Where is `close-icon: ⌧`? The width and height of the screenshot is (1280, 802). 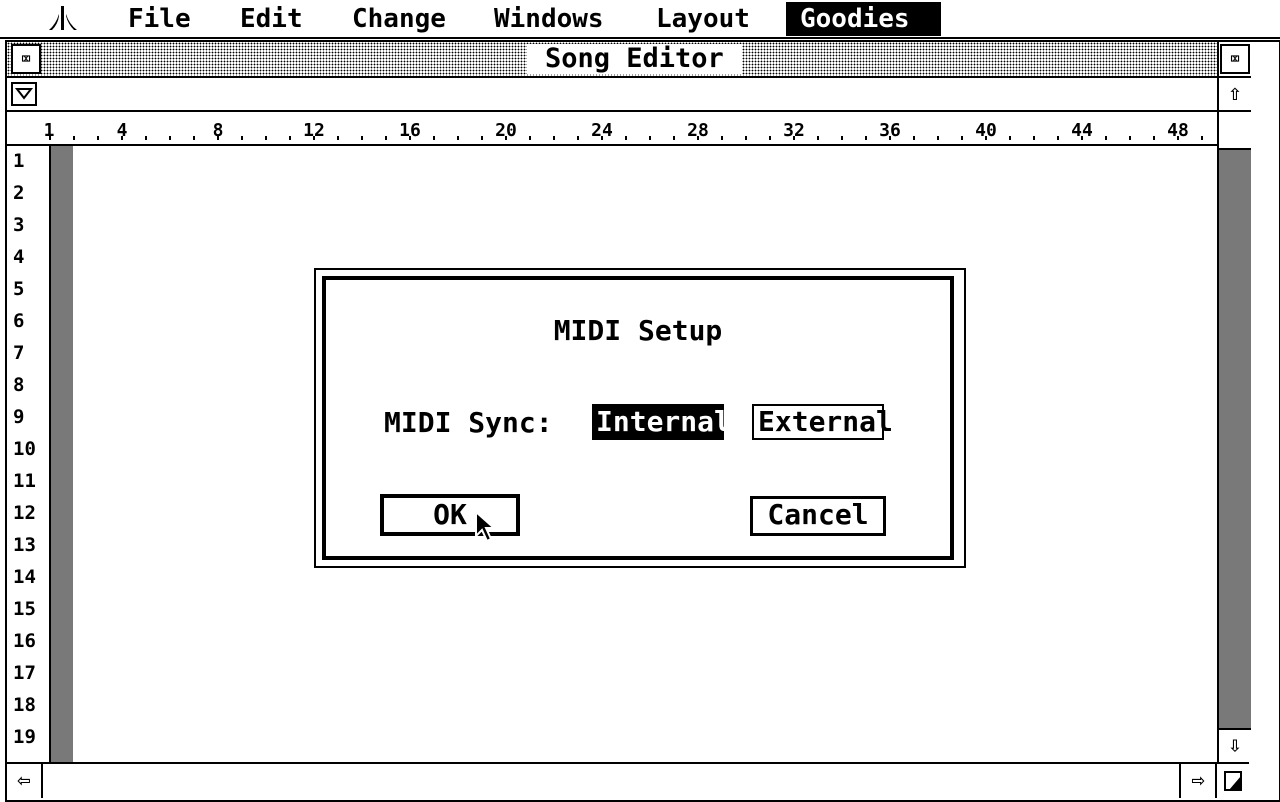 close-icon: ⌧ is located at coordinates (26, 59).